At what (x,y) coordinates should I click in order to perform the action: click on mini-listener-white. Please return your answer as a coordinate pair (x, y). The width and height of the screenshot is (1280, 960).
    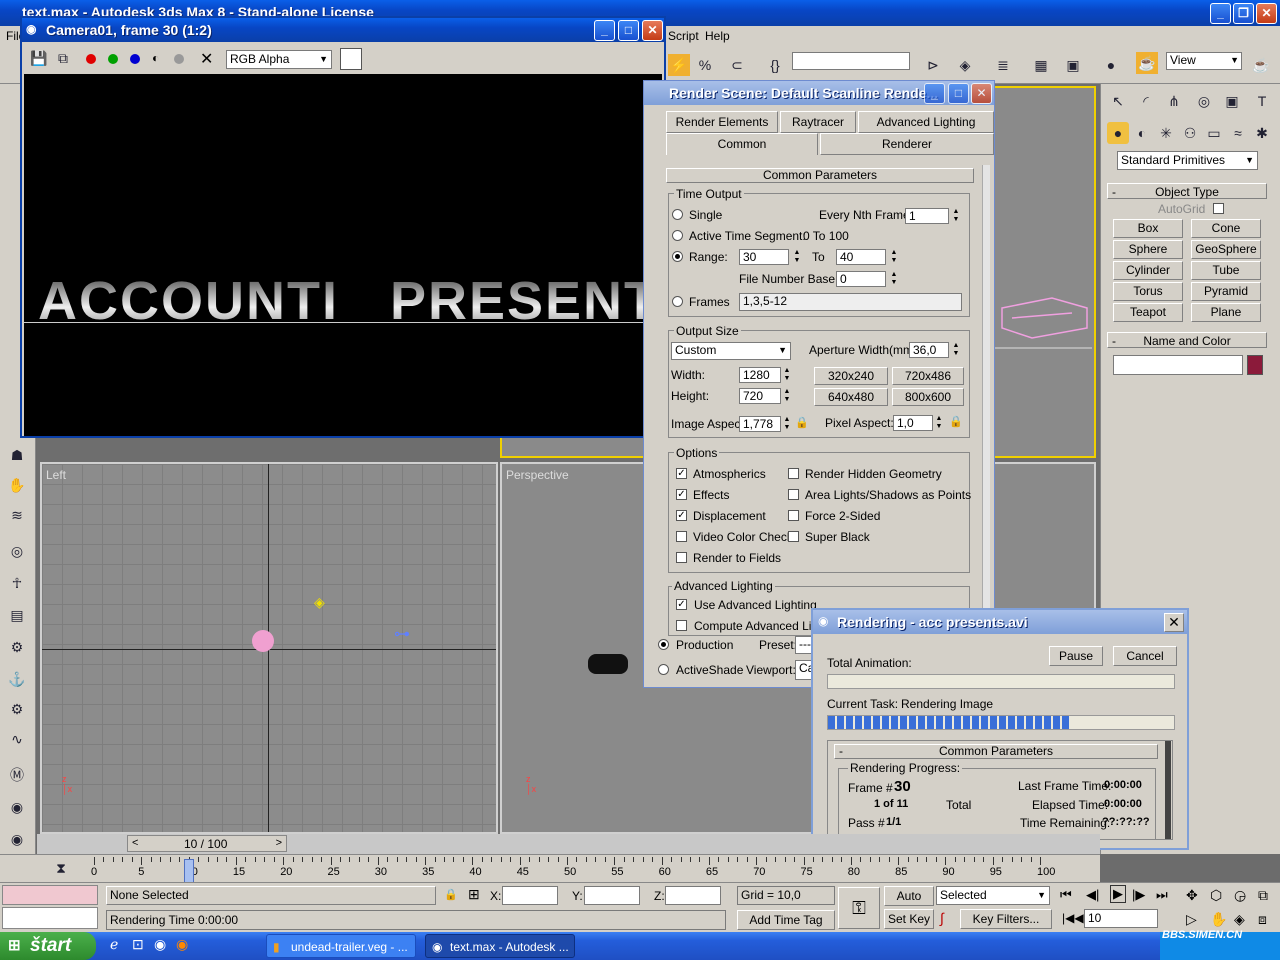
    Looking at the image, I should click on (50, 918).